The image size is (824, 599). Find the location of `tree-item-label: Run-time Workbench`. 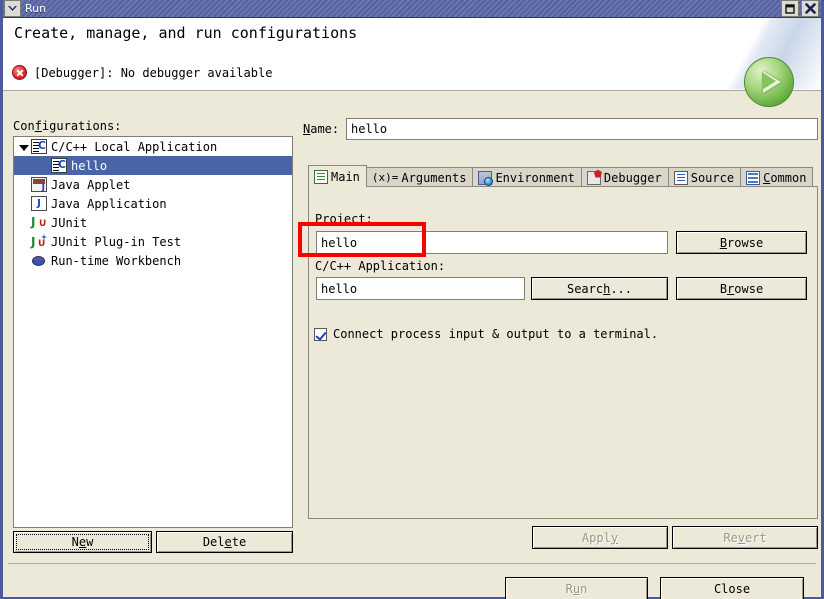

tree-item-label: Run-time Workbench is located at coordinates (116, 260).